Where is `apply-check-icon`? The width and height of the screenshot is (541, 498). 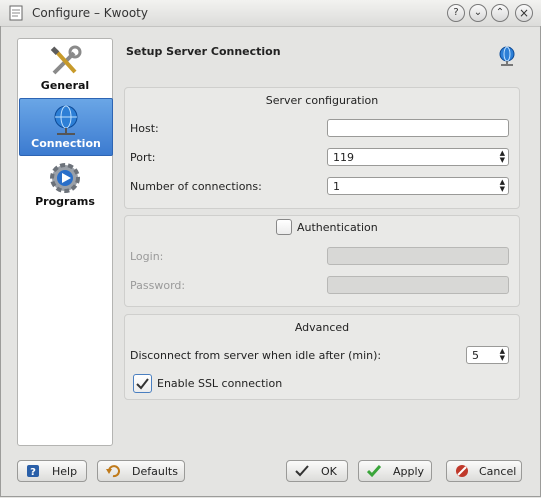 apply-check-icon is located at coordinates (374, 471).